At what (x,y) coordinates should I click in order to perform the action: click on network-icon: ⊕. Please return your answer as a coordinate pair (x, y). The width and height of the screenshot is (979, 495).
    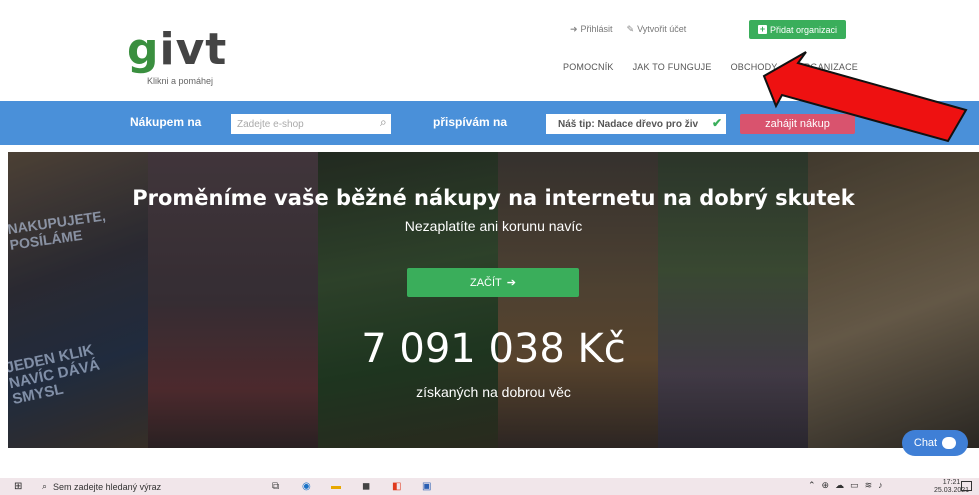
    Looking at the image, I should click on (826, 485).